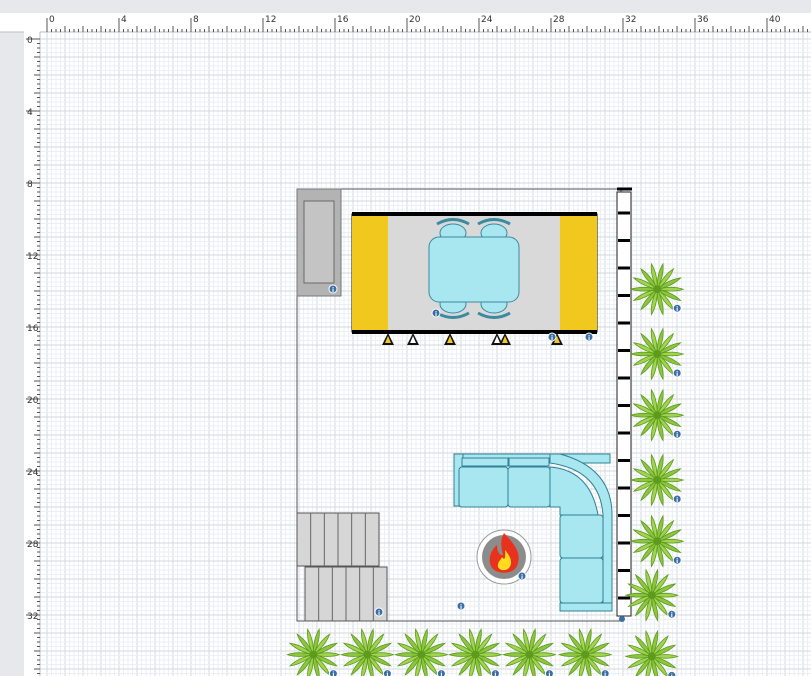 The width and height of the screenshot is (811, 676). What do you see at coordinates (196, 20) in the screenshot?
I see `ruler-top-label: 8` at bounding box center [196, 20].